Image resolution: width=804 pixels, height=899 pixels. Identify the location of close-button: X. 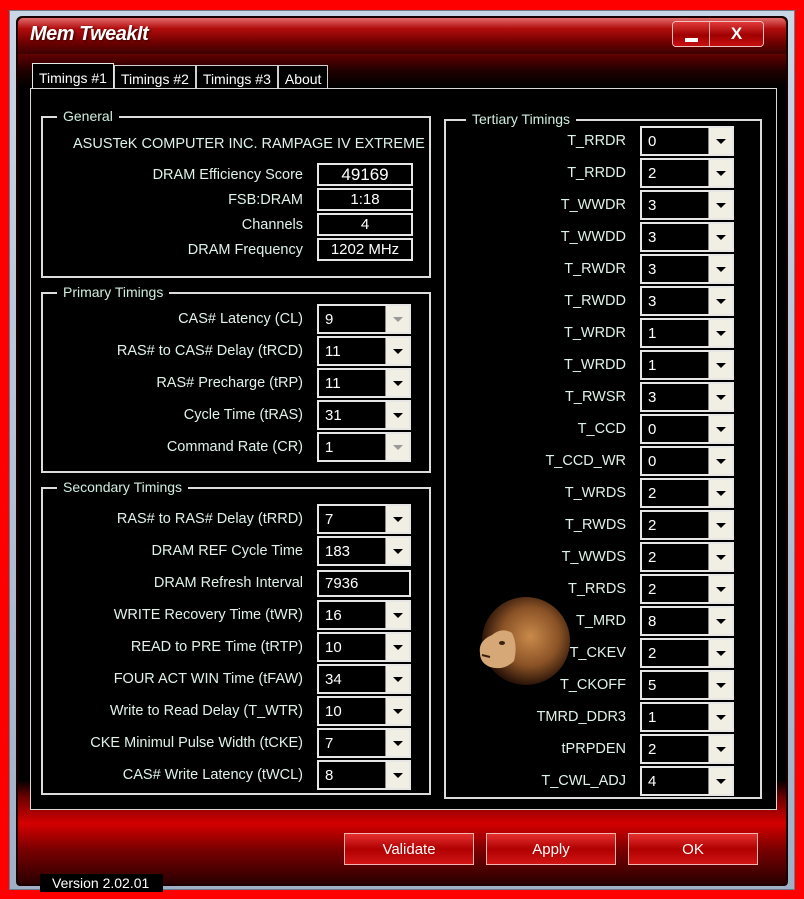
(736, 34).